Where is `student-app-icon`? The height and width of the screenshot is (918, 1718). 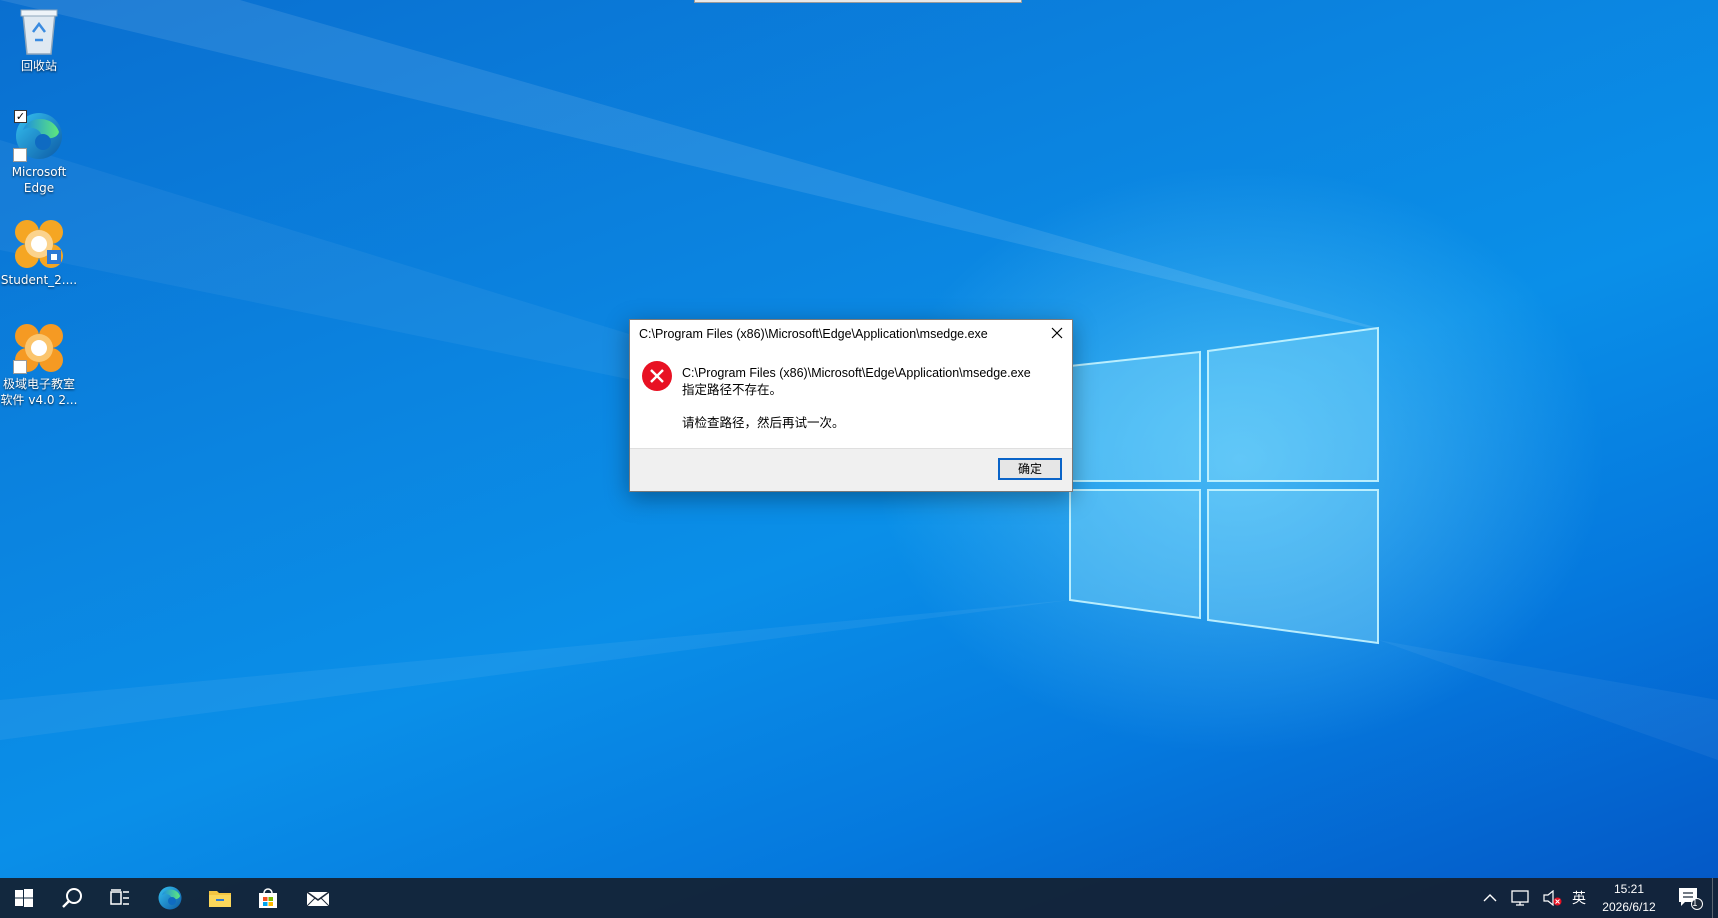 student-app-icon is located at coordinates (39, 244).